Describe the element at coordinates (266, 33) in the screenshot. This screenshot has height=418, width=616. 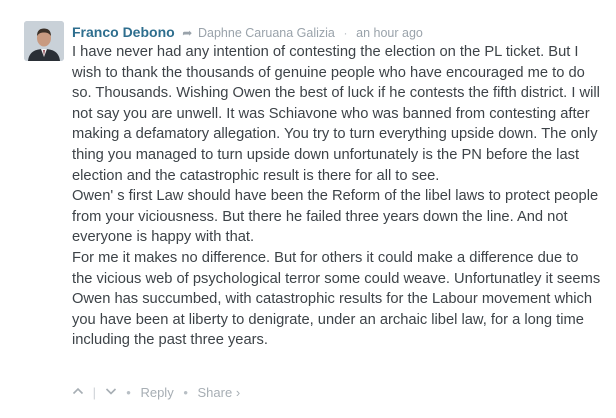
I see `reply-to-name: Daphne Caruana Galizia` at that location.